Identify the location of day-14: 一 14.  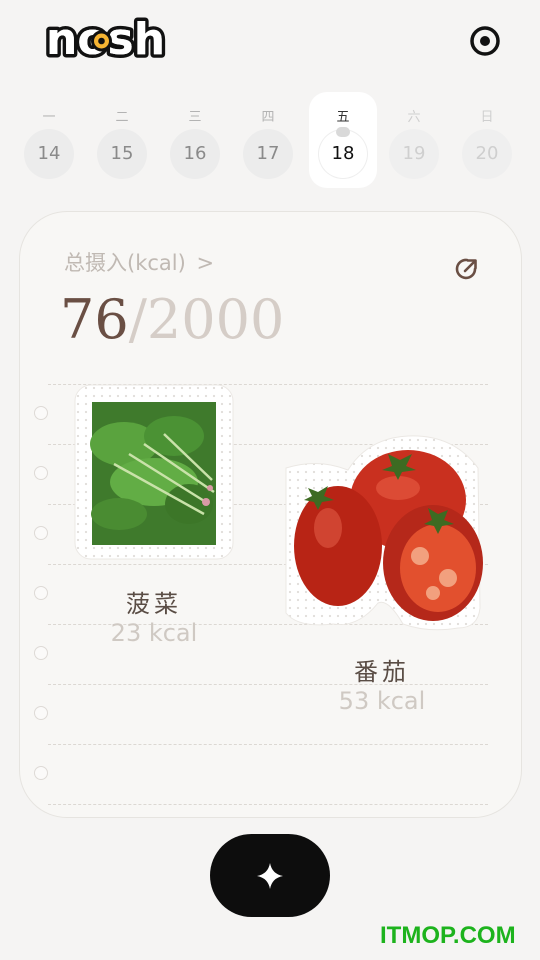
(49, 140).